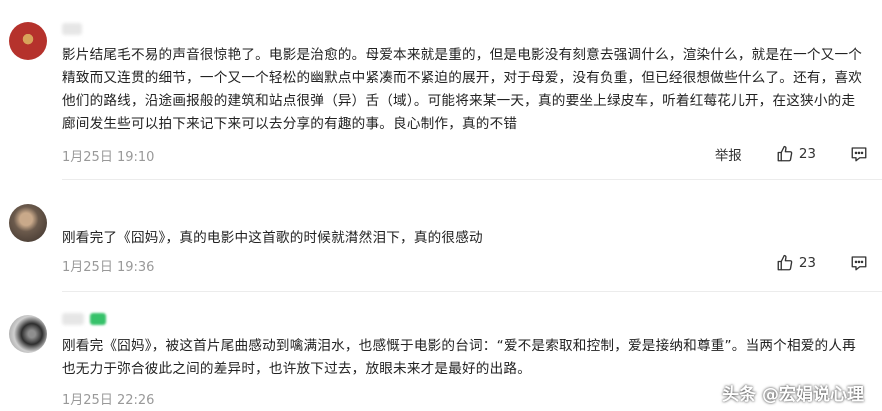 The height and width of the screenshot is (411, 882). Describe the element at coordinates (108, 267) in the screenshot. I see `comment-time: 1月25日 19:36` at that location.